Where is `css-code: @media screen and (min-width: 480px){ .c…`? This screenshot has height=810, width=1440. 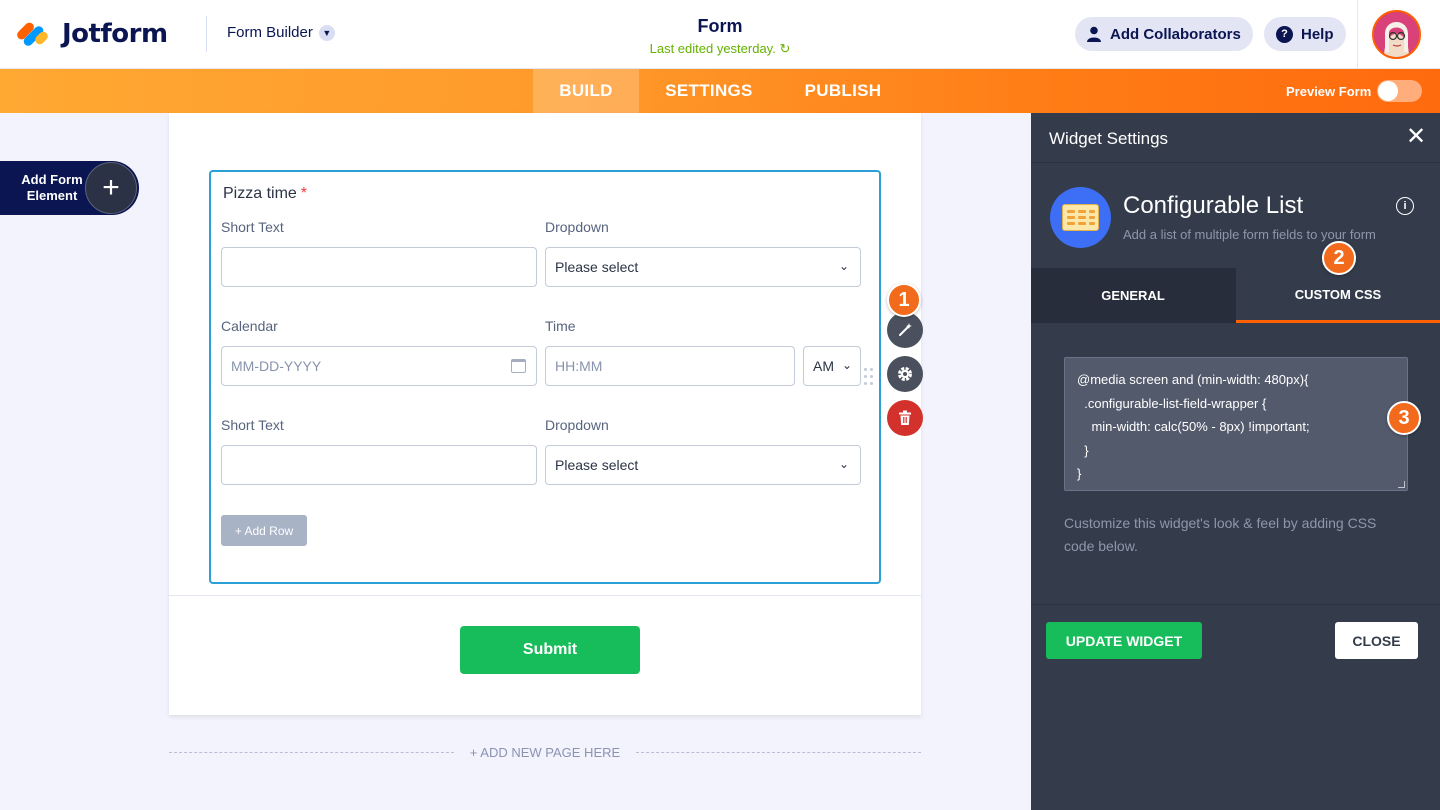 css-code: @media screen and (min-width: 480px){ .c… is located at coordinates (1193, 426).